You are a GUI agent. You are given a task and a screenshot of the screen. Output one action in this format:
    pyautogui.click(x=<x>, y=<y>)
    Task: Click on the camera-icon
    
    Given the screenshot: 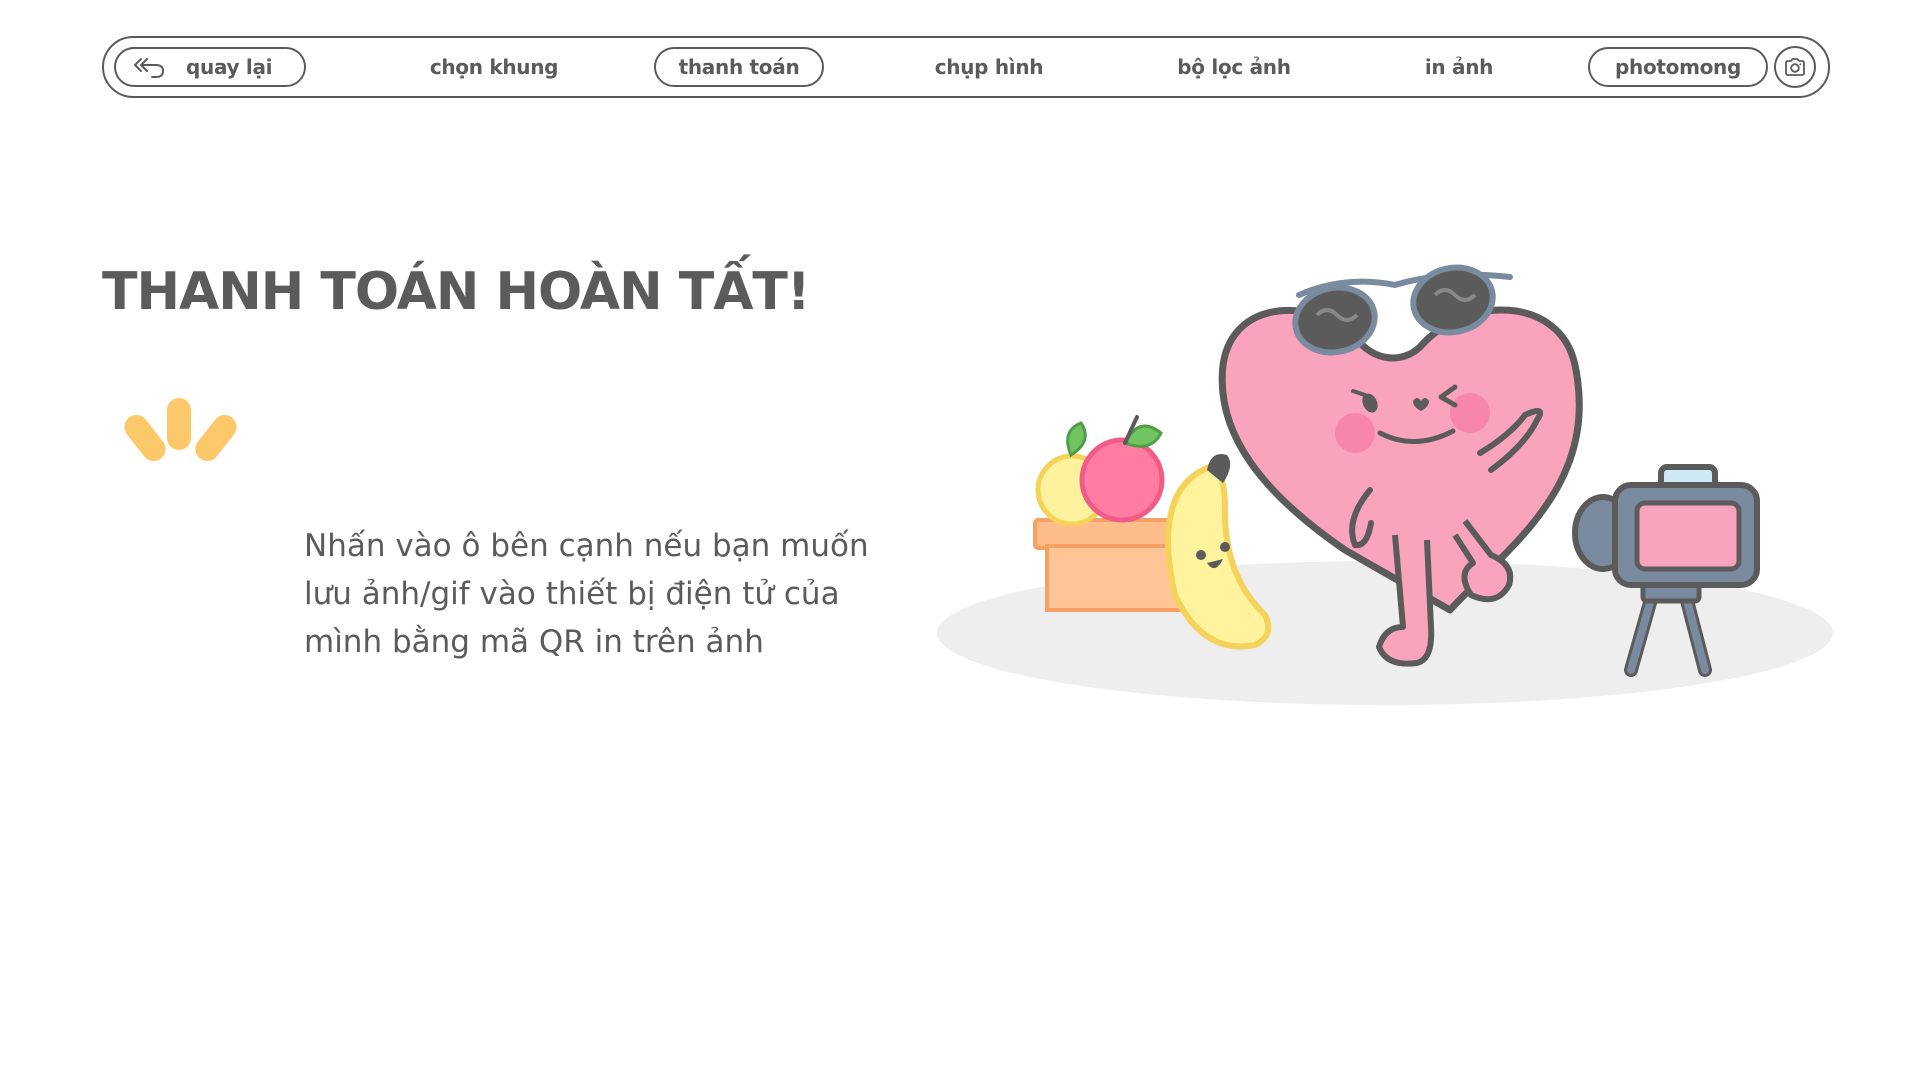 What is the action you would take?
    pyautogui.click(x=1795, y=67)
    